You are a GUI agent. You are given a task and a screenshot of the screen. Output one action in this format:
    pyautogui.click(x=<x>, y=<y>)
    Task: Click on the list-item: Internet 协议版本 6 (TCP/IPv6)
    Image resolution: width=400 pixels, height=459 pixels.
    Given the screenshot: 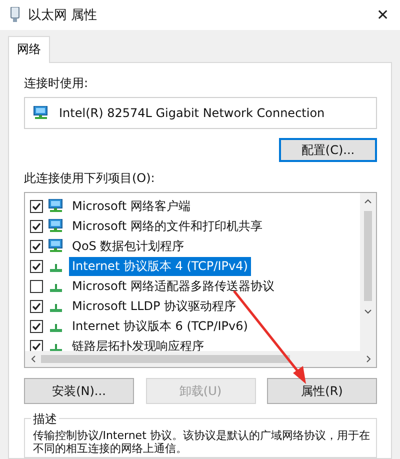 What is the action you would take?
    pyautogui.click(x=160, y=326)
    